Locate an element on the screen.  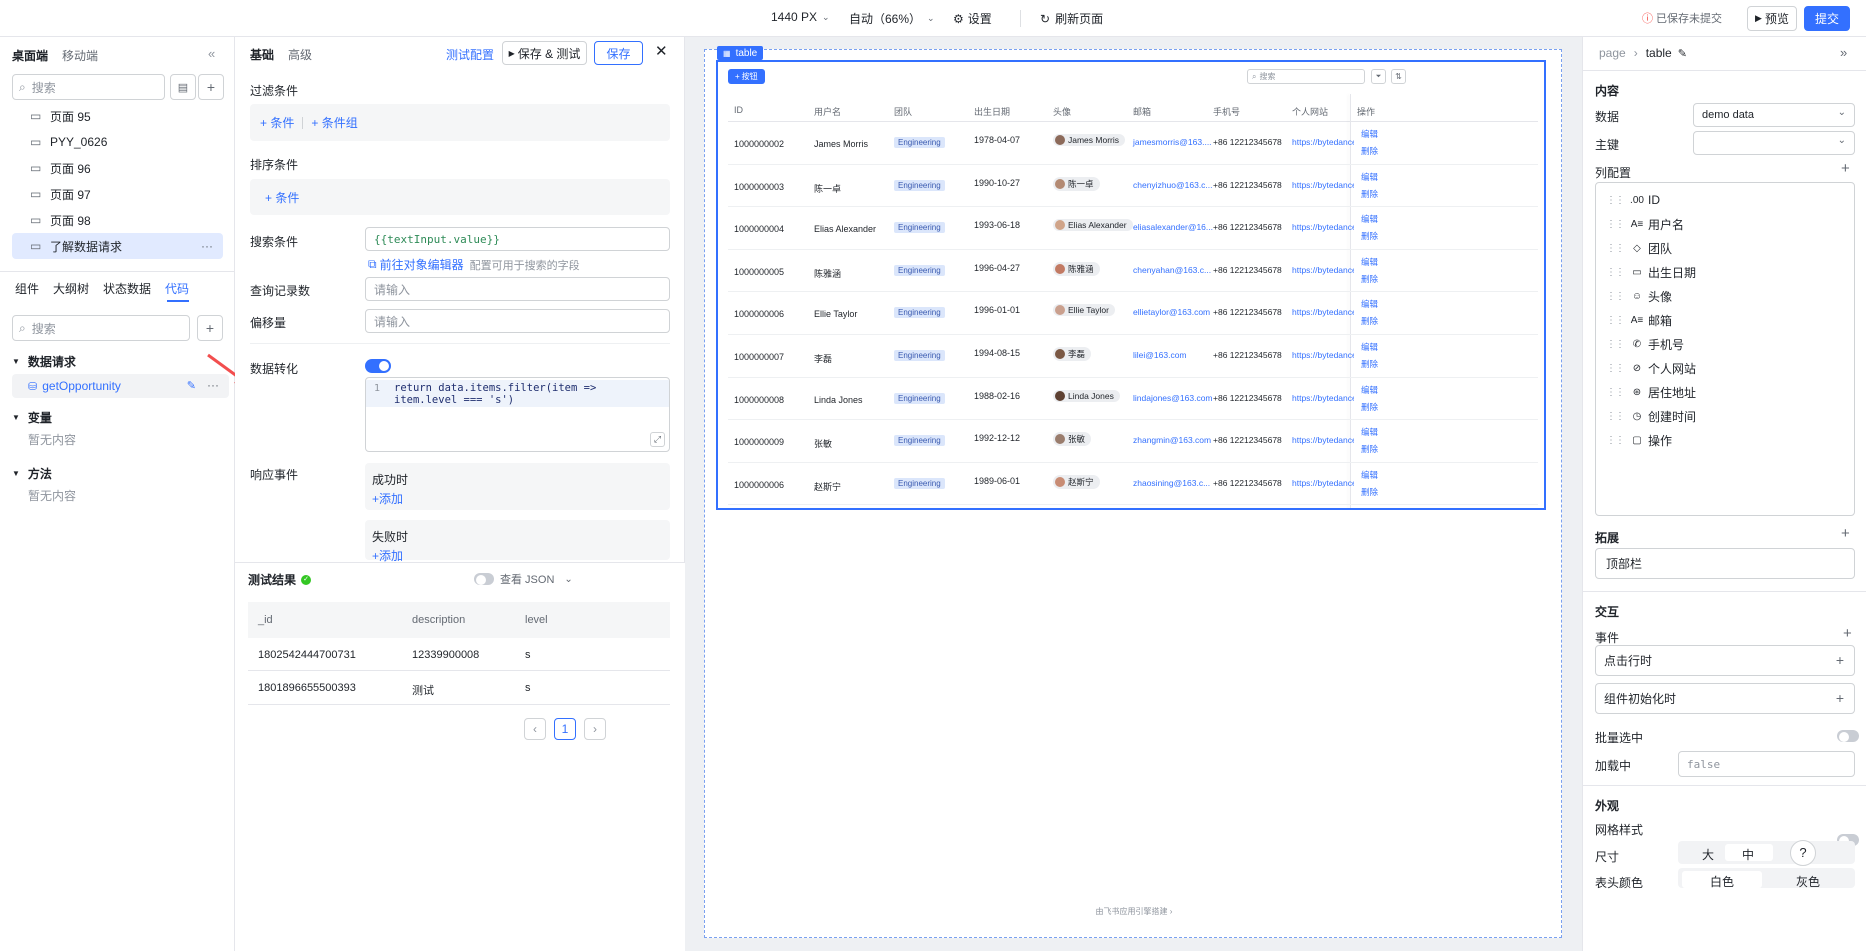
variables-group: ▼ 变量 is located at coordinates (32, 417).